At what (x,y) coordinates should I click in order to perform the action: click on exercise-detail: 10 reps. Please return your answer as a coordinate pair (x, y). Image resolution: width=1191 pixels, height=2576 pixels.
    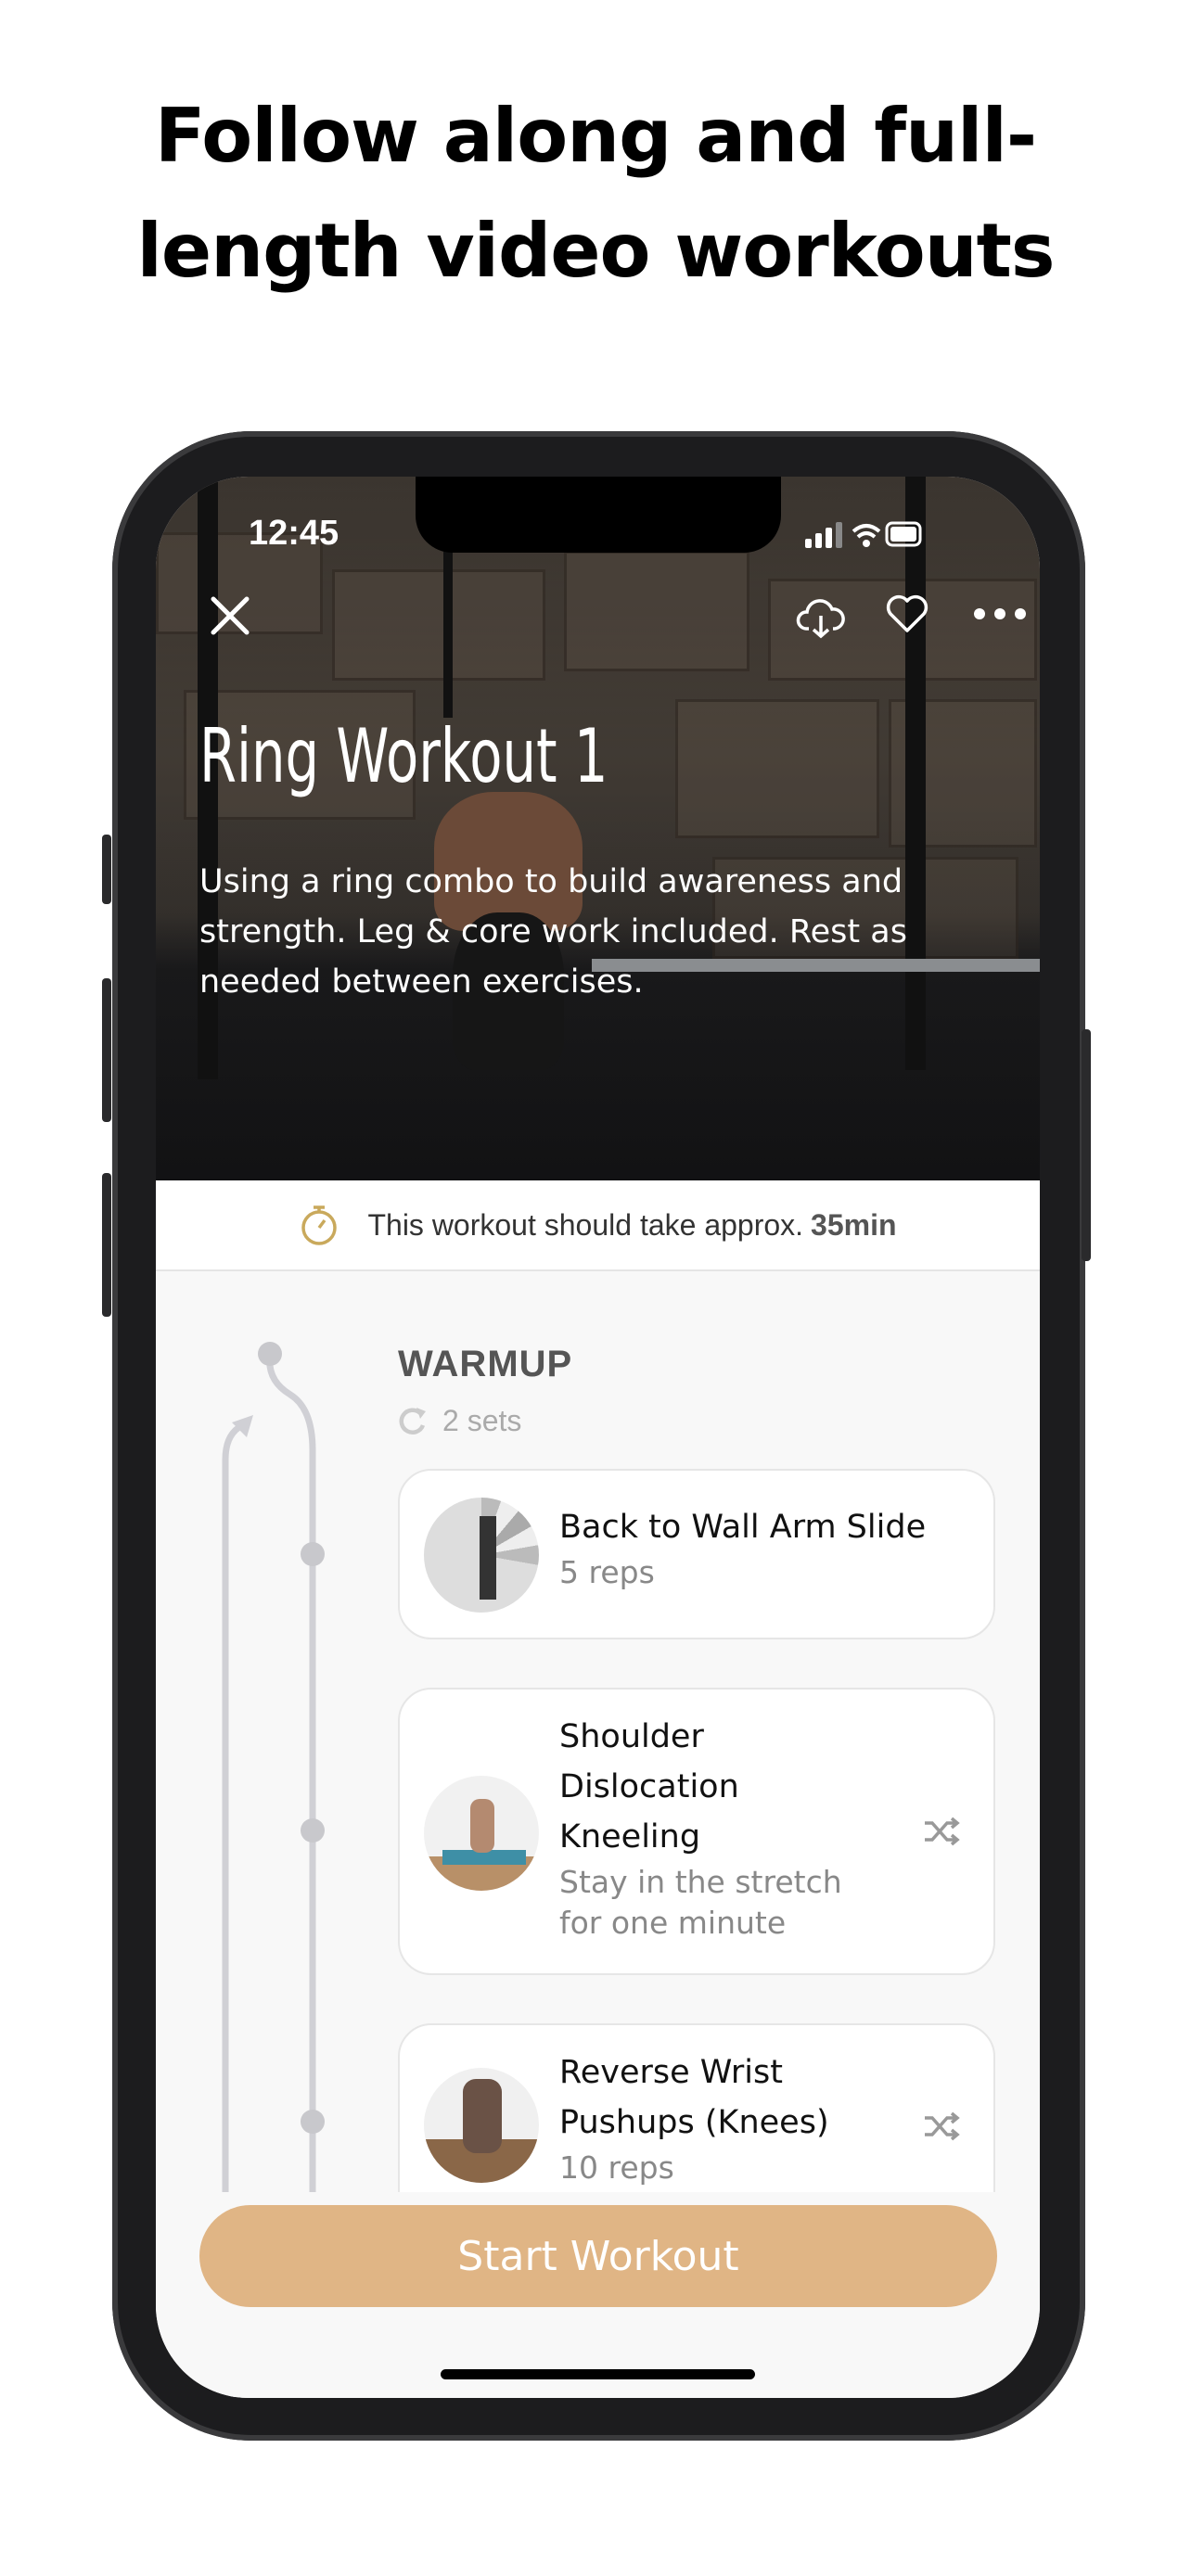
    Looking at the image, I should click on (616, 2167).